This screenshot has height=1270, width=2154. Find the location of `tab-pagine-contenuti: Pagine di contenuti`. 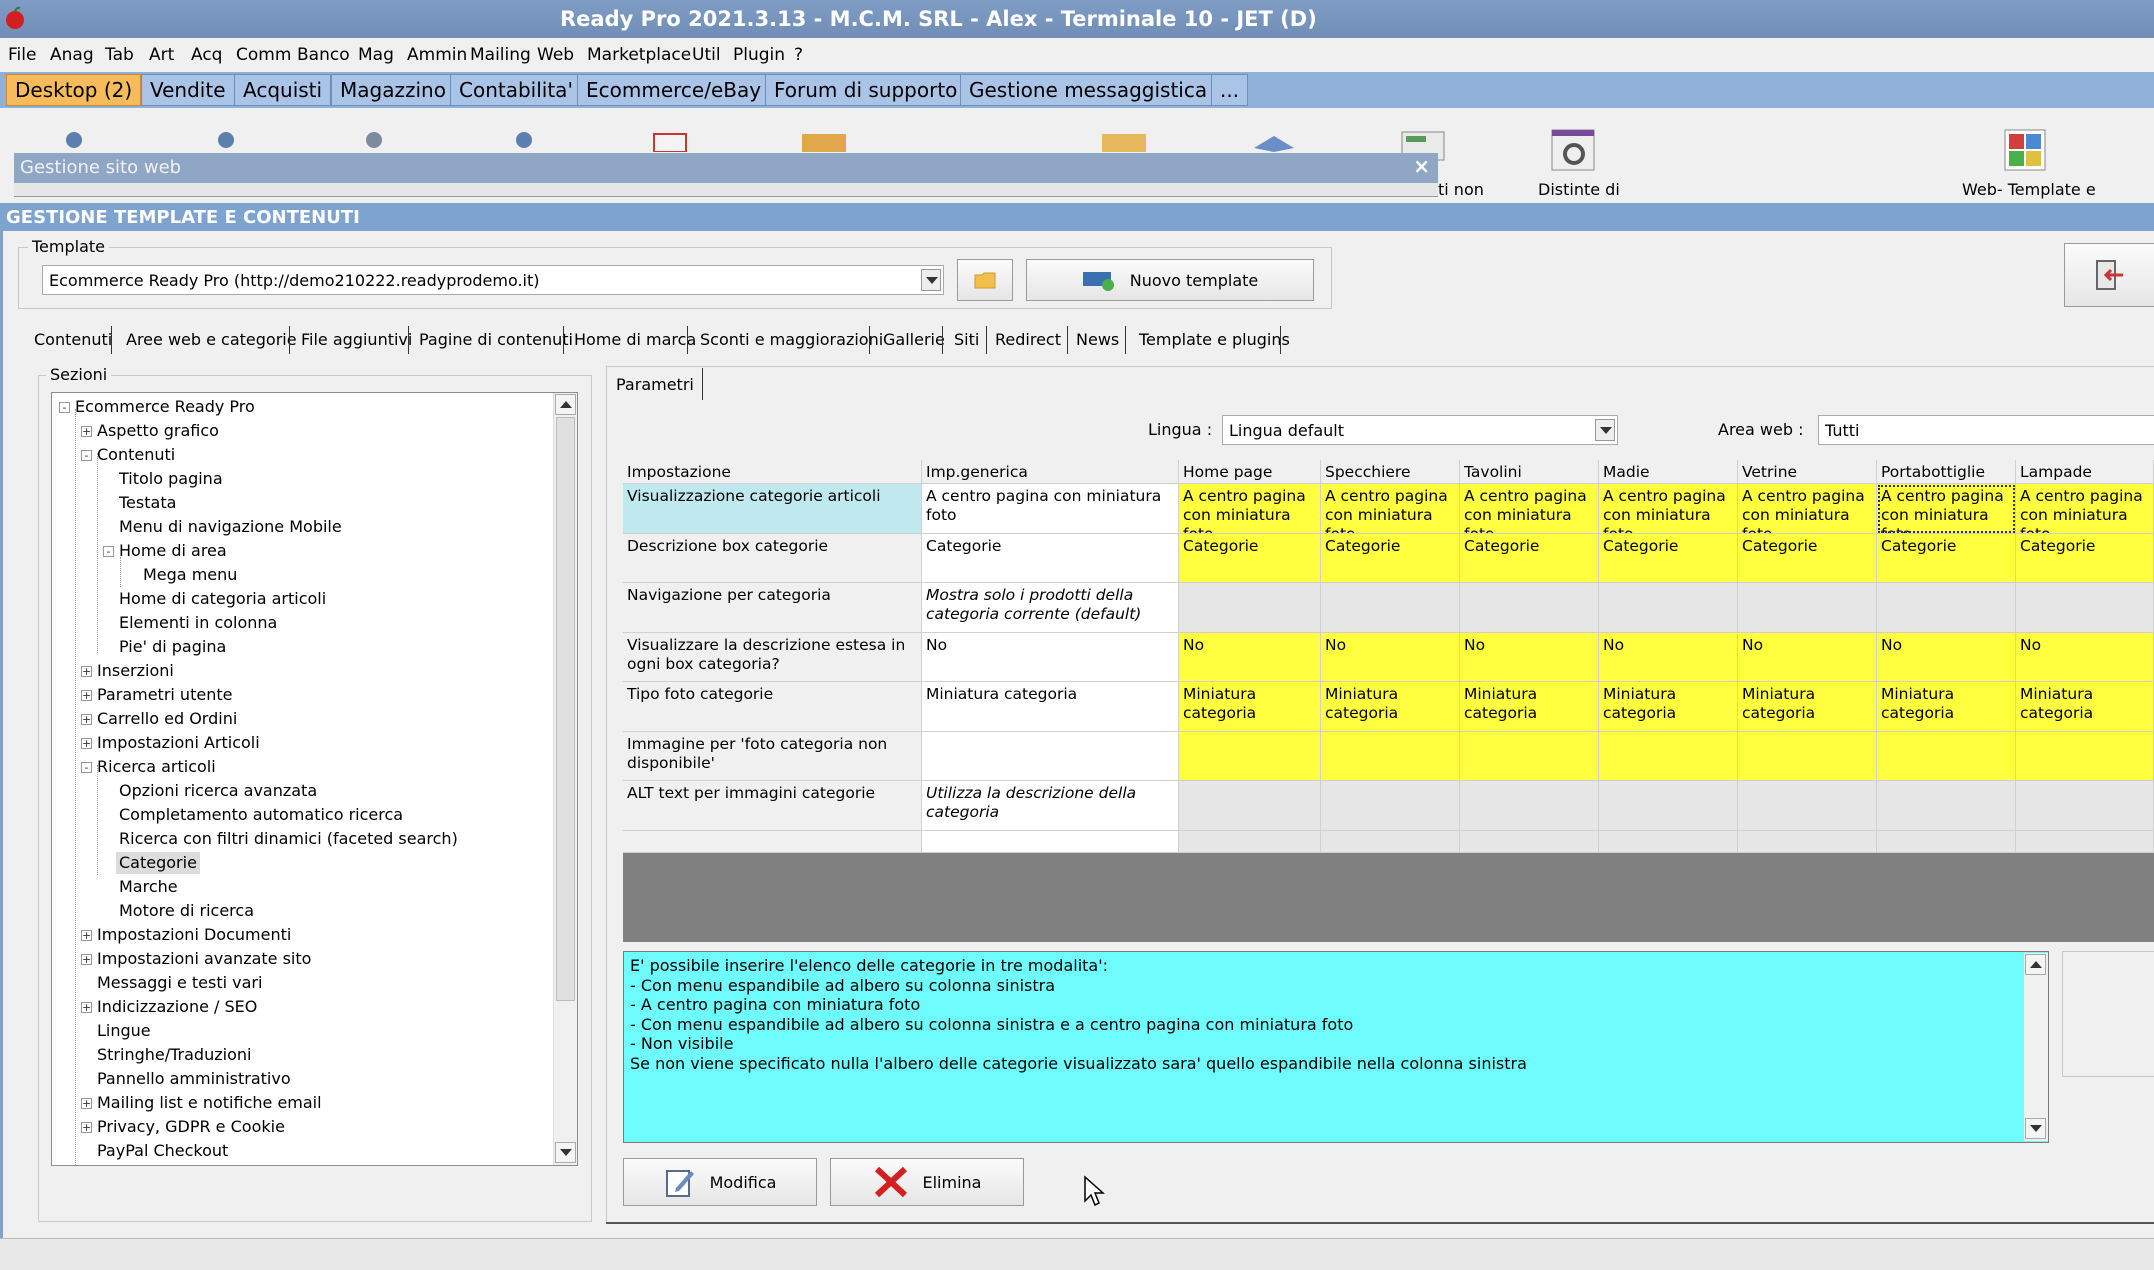

tab-pagine-contenuti: Pagine di contenuti is located at coordinates (496, 340).